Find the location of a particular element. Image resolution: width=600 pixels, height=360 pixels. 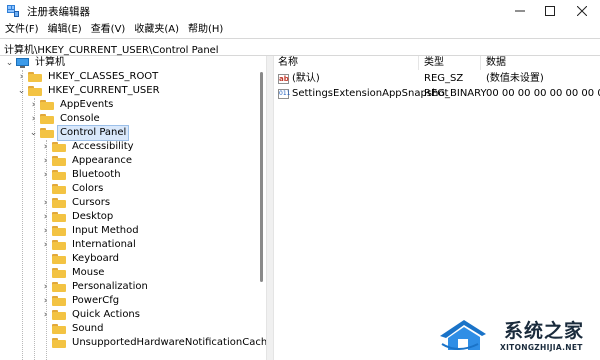

tree-label: HKEY_CURRENT_USER is located at coordinates (104, 90).